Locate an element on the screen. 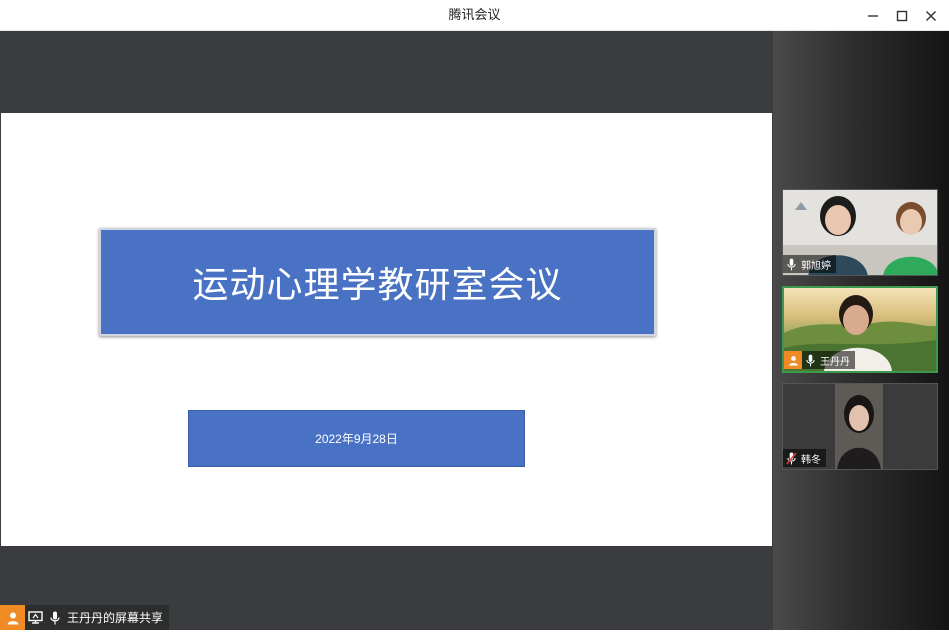 Image resolution: width=949 pixels, height=632 pixels. participant-name-bar: 郭旭婷 is located at coordinates (809, 264).